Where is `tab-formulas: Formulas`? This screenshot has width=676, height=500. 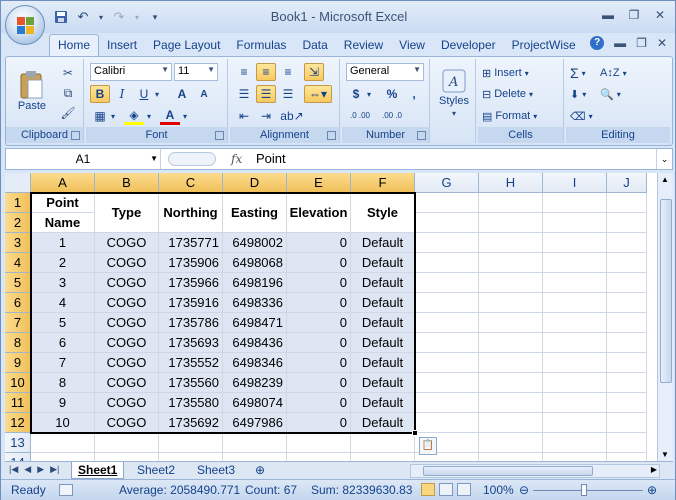 tab-formulas: Formulas is located at coordinates (261, 45).